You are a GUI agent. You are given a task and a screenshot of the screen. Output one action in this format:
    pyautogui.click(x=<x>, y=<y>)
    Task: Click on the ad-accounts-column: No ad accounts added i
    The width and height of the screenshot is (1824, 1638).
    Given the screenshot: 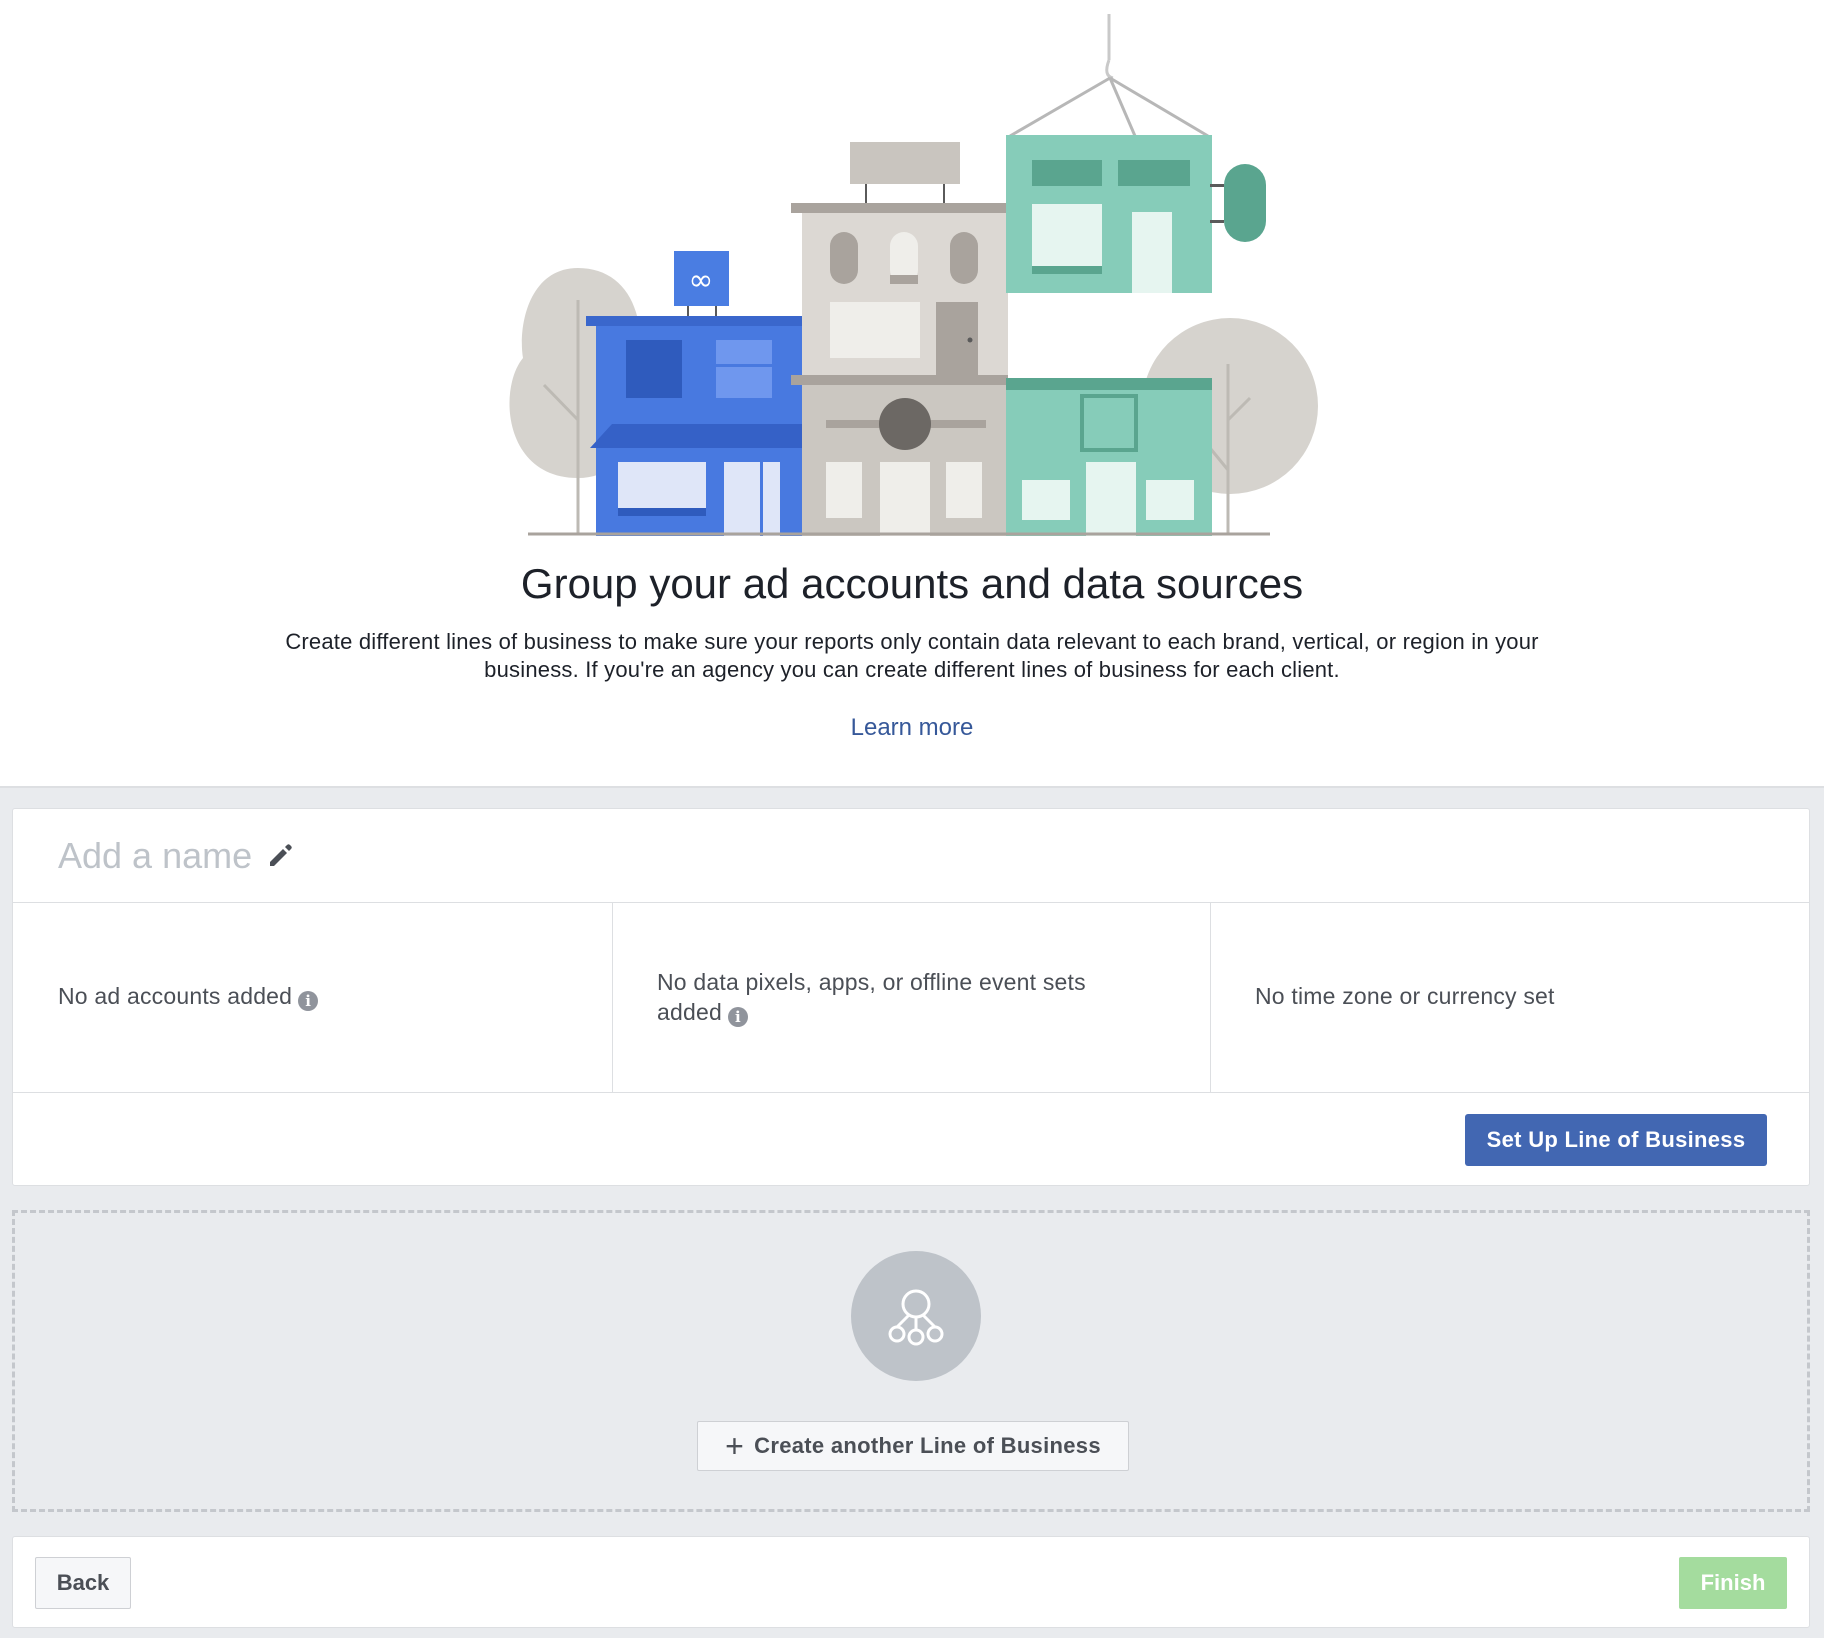 What is the action you would take?
    pyautogui.click(x=313, y=997)
    